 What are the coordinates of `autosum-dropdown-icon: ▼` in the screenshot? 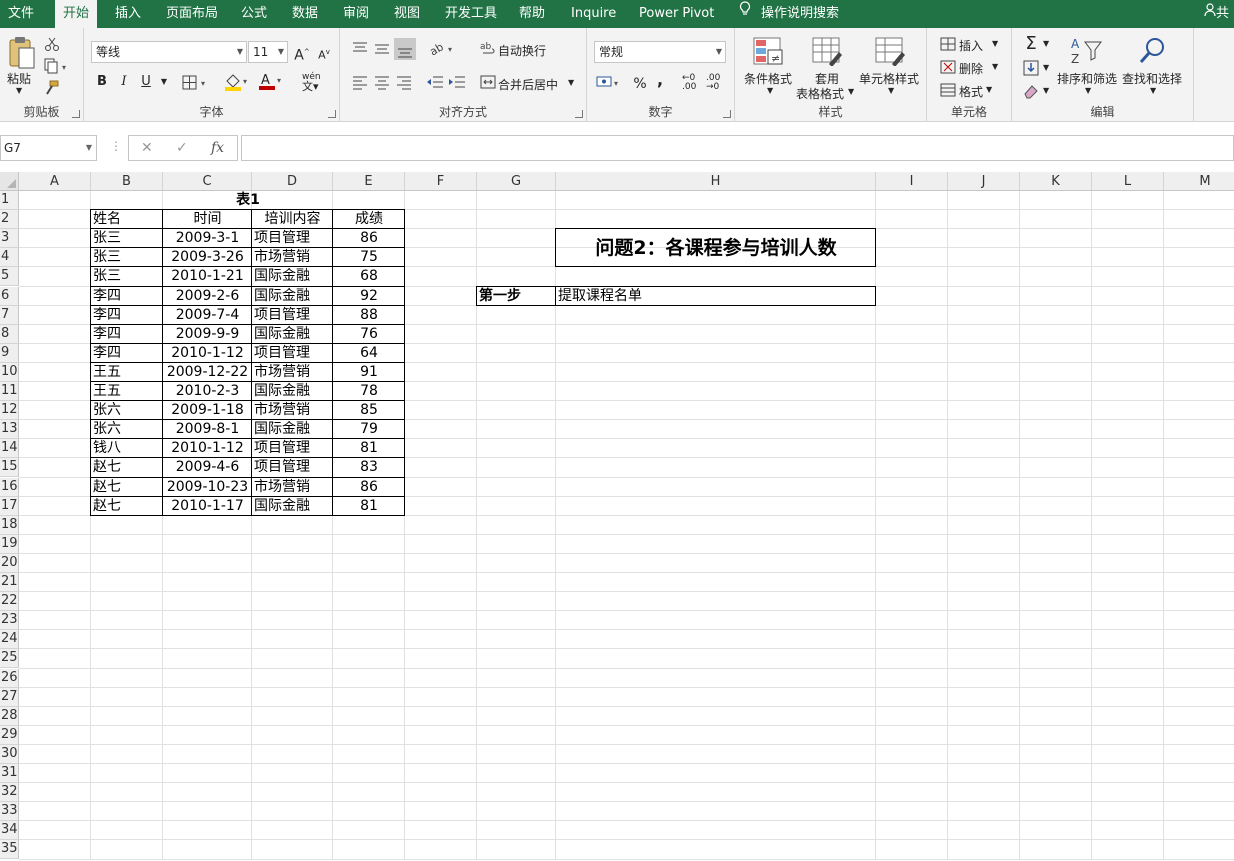 It's located at (1046, 43).